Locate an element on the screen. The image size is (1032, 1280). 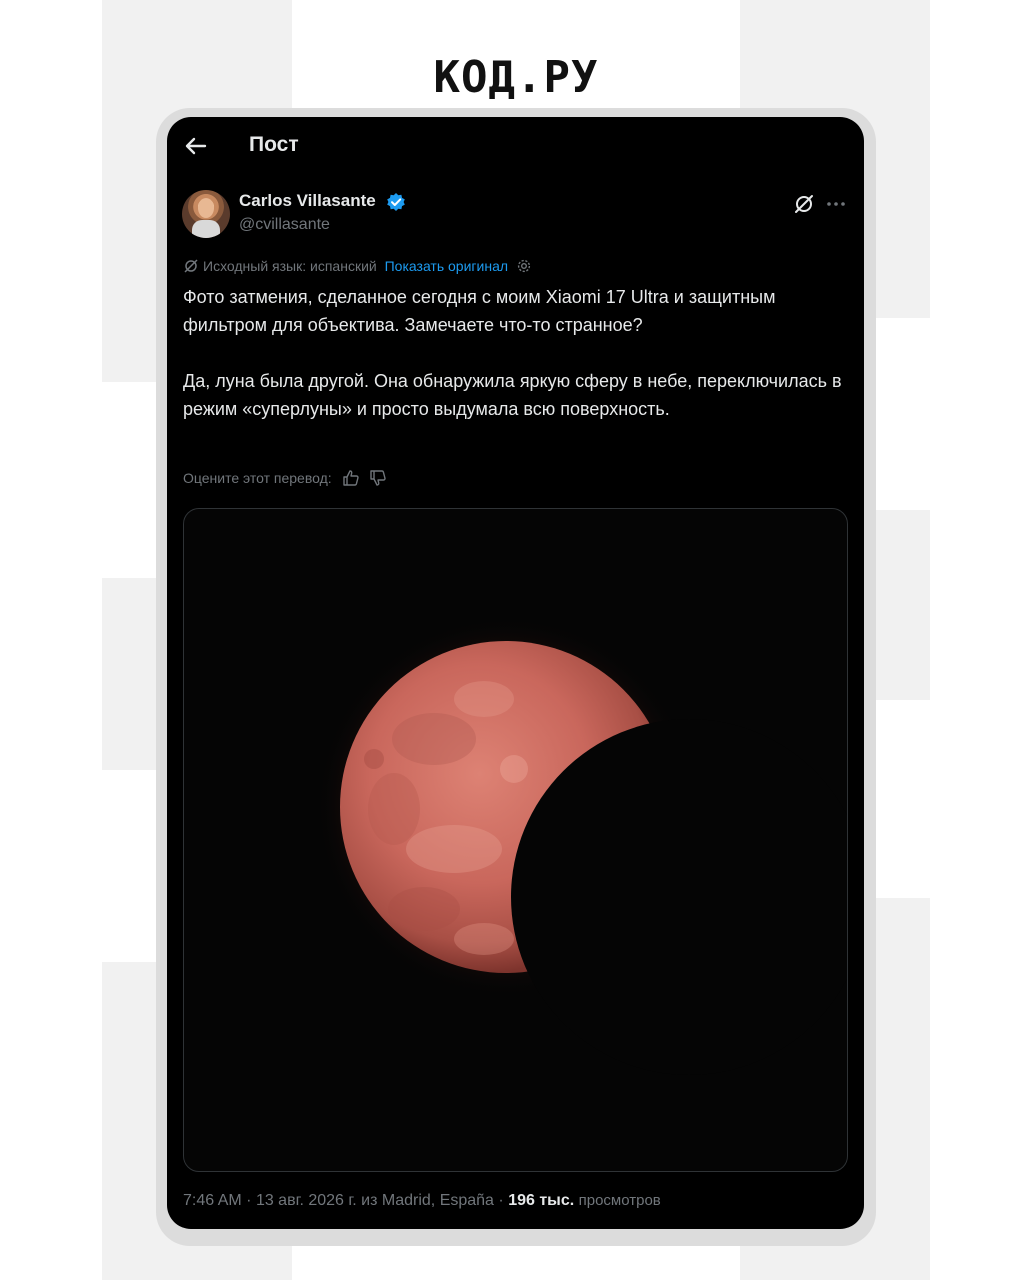
back-button is located at coordinates (196, 146).